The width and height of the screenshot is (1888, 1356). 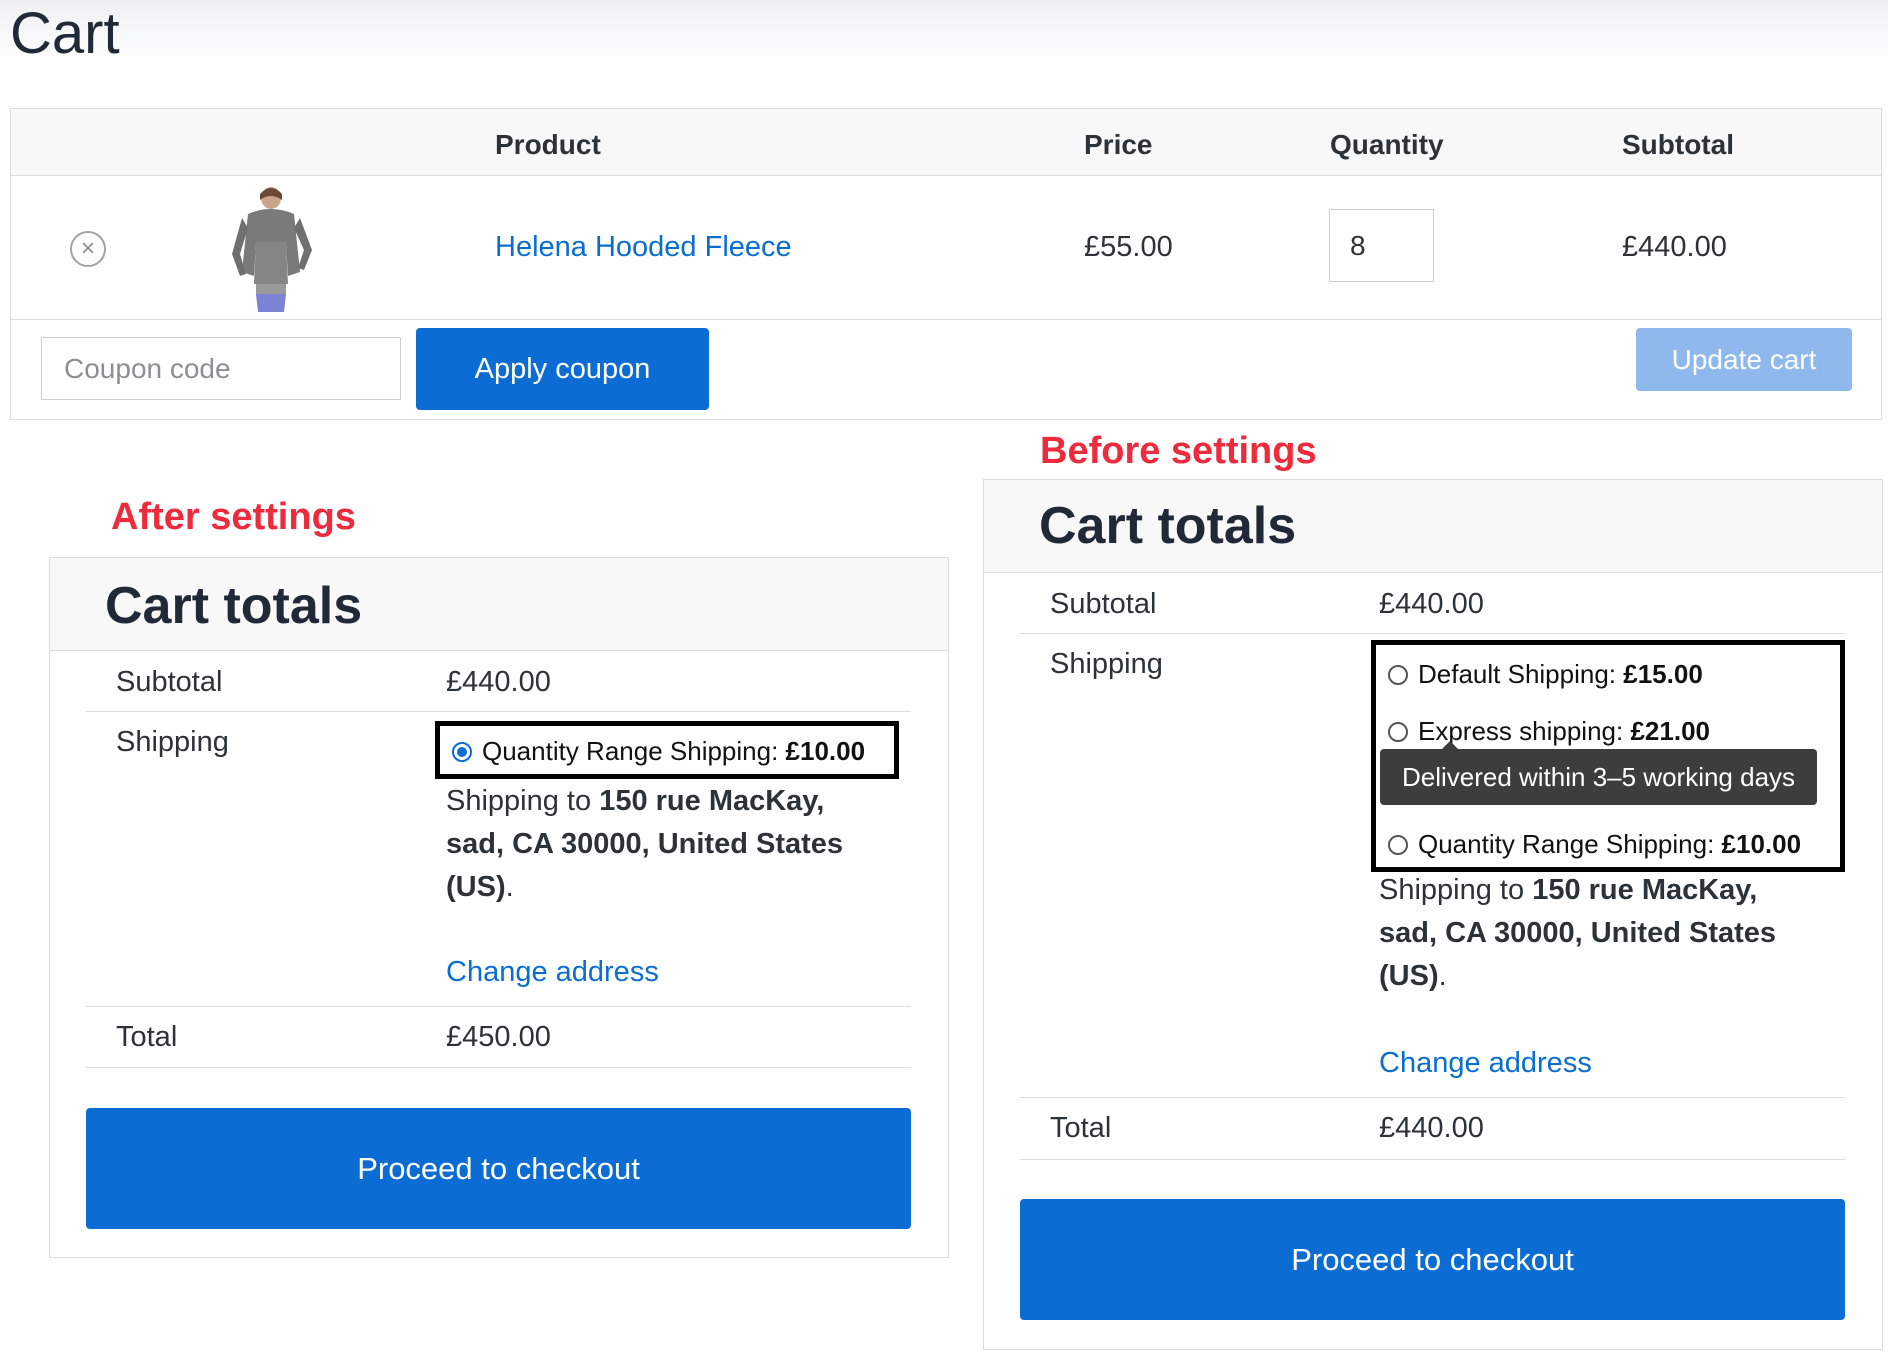 What do you see at coordinates (1118, 144) in the screenshot?
I see `header-price: Price` at bounding box center [1118, 144].